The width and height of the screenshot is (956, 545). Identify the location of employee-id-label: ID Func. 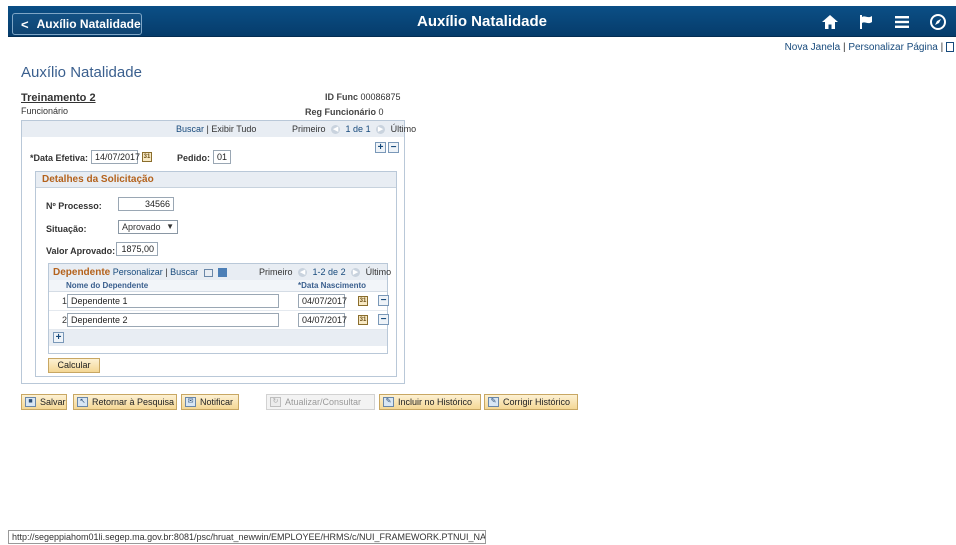
(341, 97).